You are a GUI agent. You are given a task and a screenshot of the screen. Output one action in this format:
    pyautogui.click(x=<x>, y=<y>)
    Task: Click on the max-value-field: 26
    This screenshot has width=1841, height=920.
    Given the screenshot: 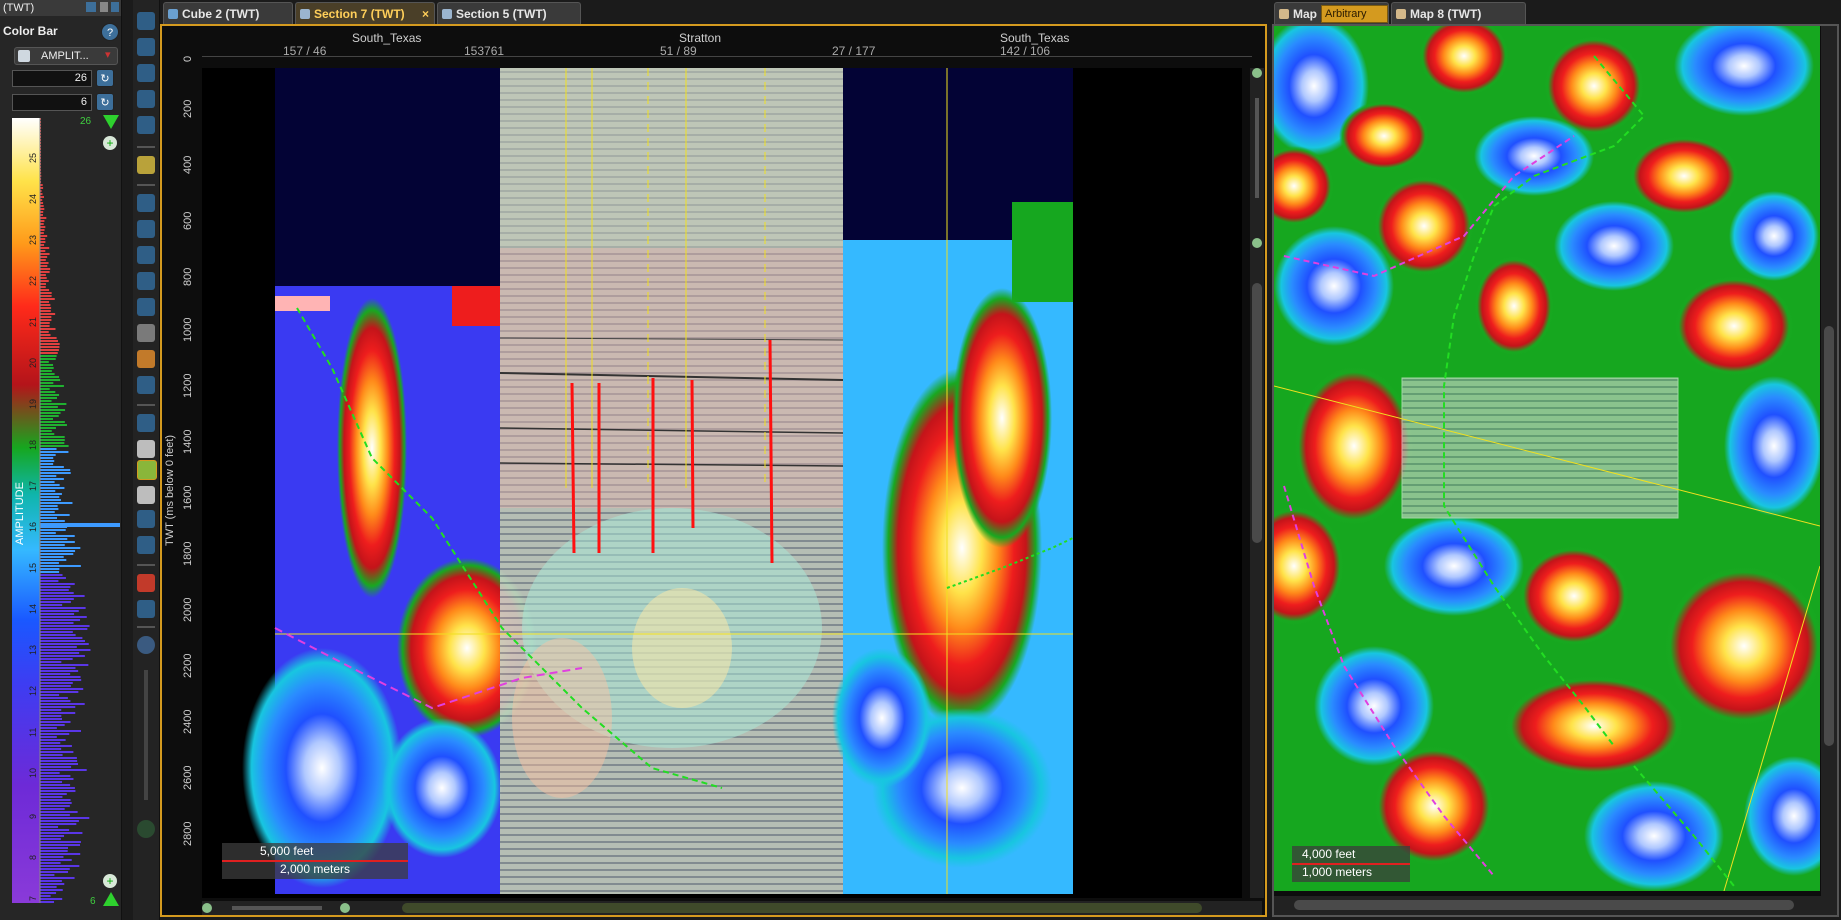 What is the action you would take?
    pyautogui.click(x=52, y=78)
    